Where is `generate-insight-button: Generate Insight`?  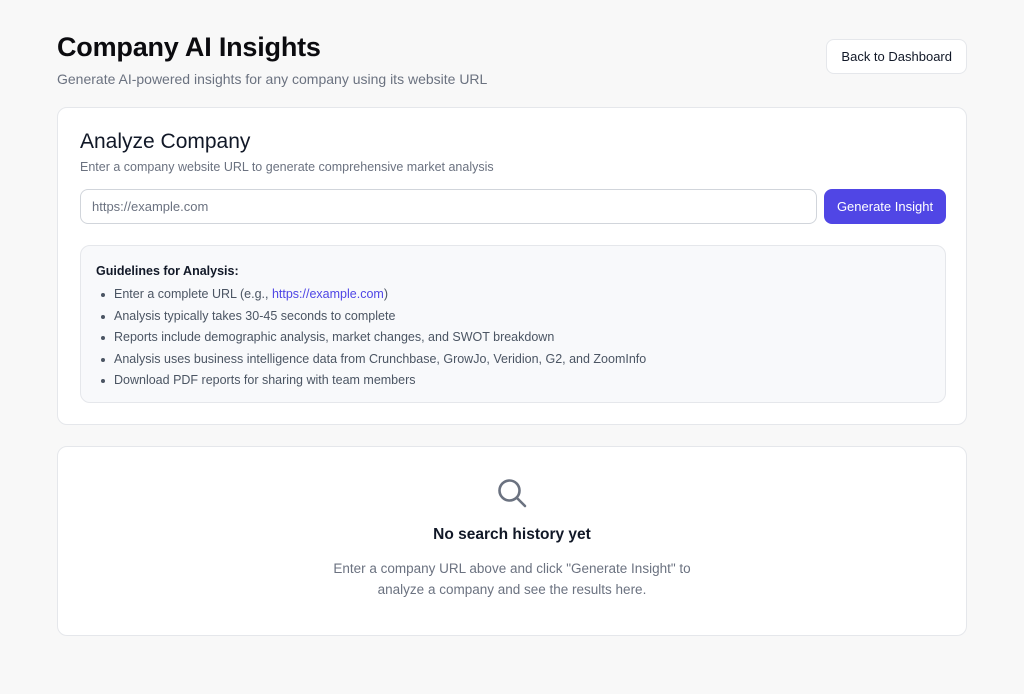
generate-insight-button: Generate Insight is located at coordinates (885, 206).